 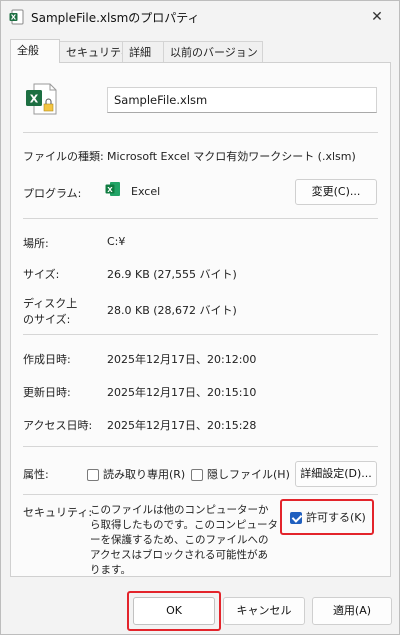 I want to click on file-type-label: ファイルの種類:, so click(x=63, y=156).